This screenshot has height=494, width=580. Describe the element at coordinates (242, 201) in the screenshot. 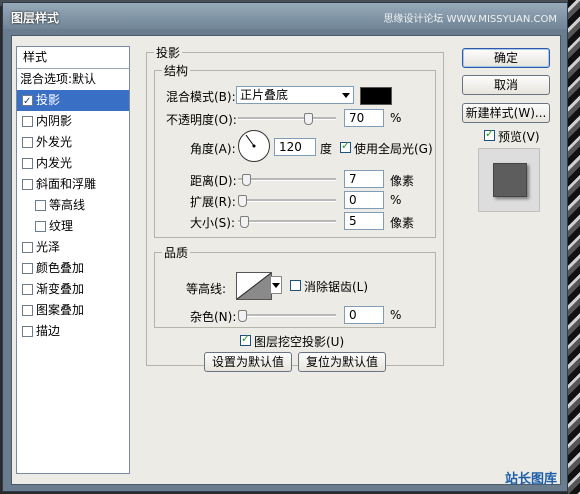

I see `spread-slider-thumb` at that location.